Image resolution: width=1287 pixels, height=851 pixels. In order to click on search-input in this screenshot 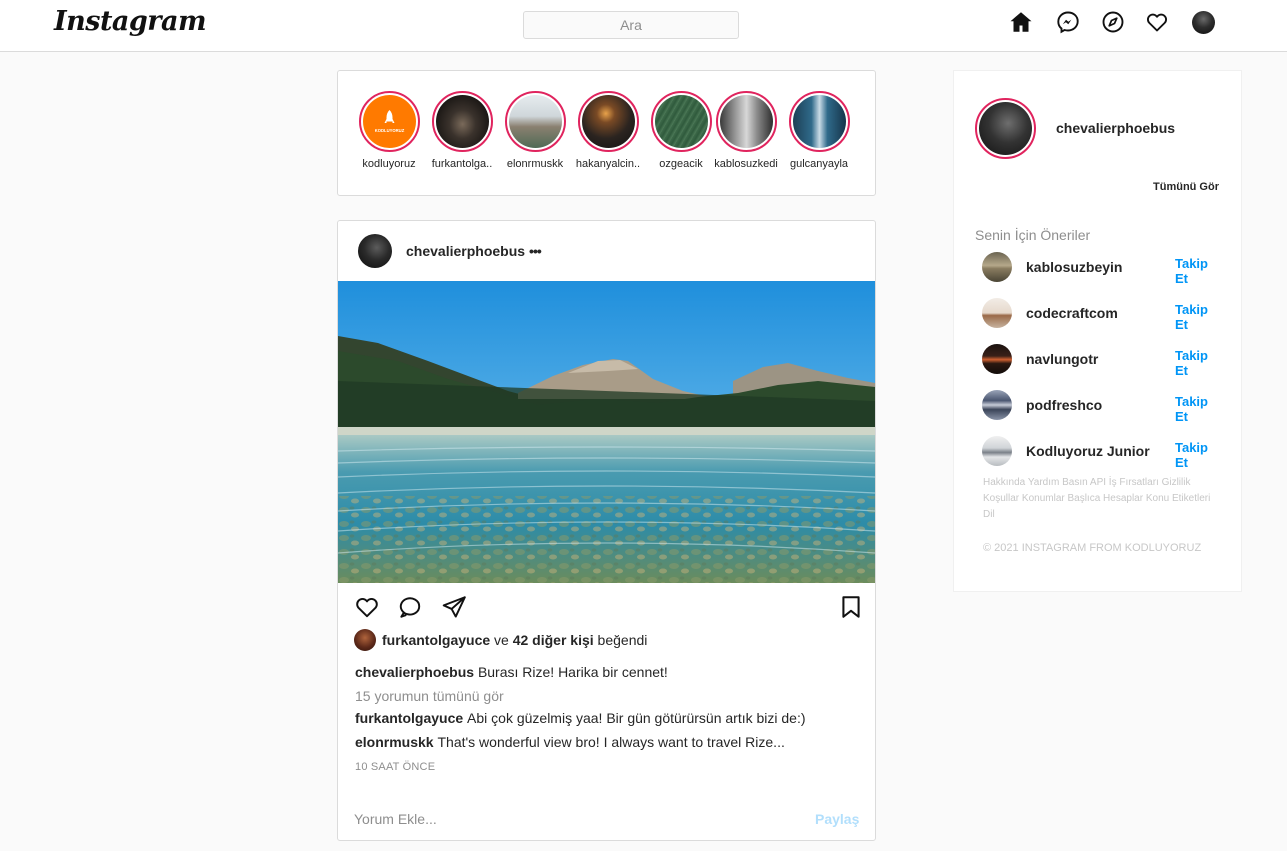, I will do `click(631, 25)`.